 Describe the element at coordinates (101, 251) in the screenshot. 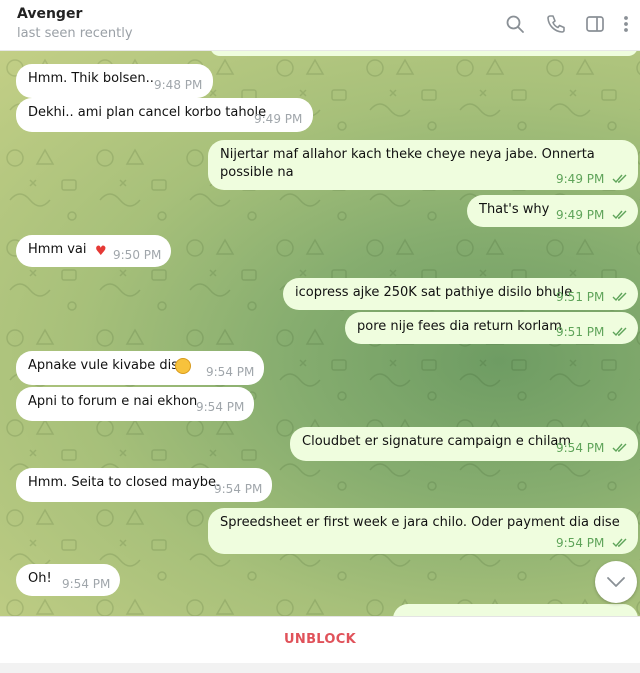

I see `heart-emoji-icon: ♥` at that location.